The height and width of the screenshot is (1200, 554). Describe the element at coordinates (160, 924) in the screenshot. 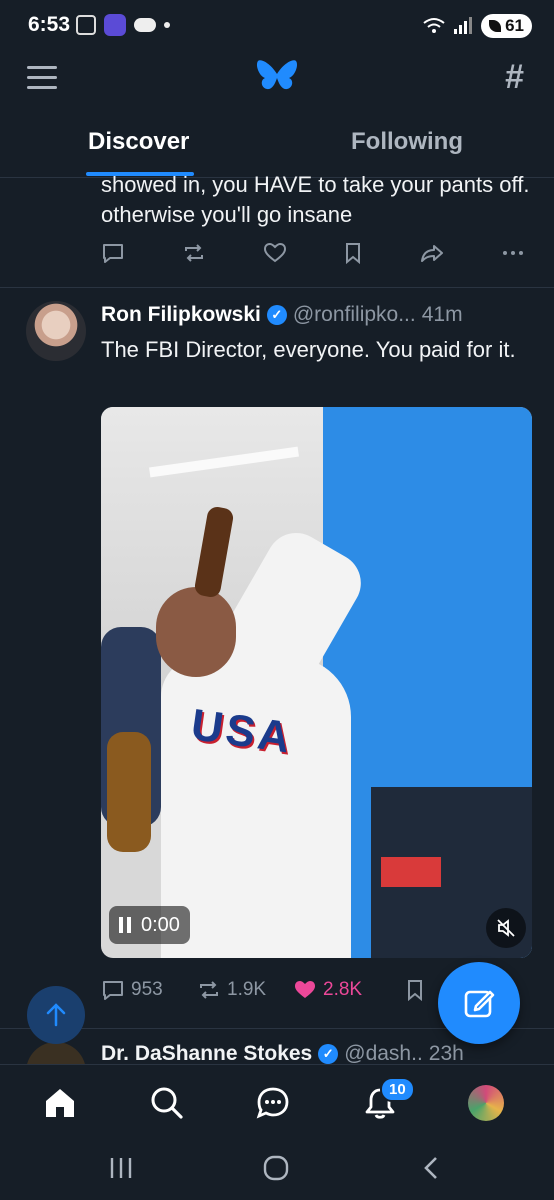

I see `video-timestamp: 0:00` at that location.